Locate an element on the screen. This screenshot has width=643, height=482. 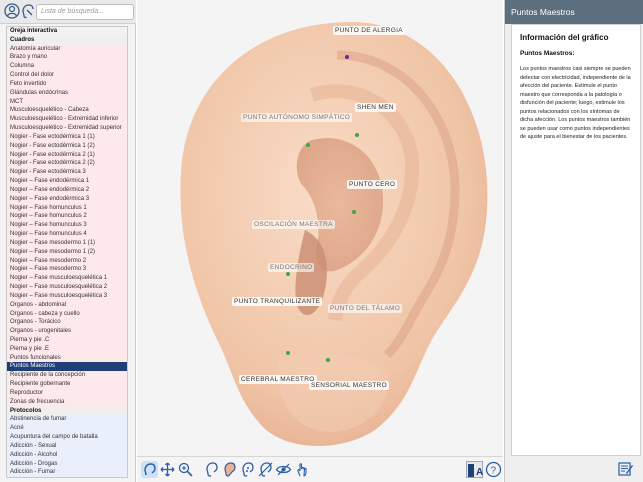
list-item: Nogier – Fase homunculus 1 is located at coordinates (67, 208).